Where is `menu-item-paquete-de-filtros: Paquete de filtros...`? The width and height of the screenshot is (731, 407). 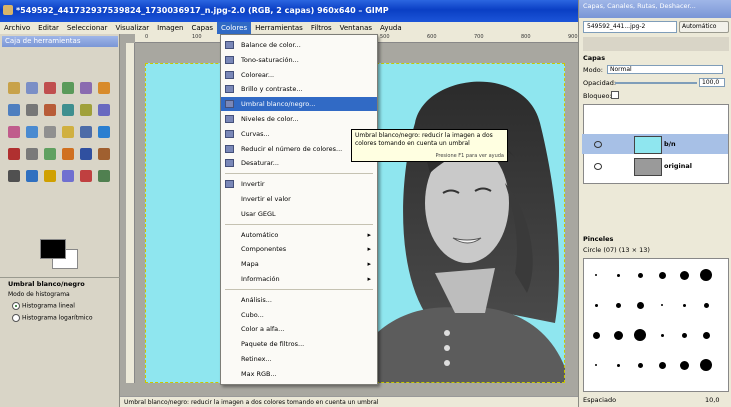 menu-item-paquete-de-filtros: Paquete de filtros... is located at coordinates (299, 344).